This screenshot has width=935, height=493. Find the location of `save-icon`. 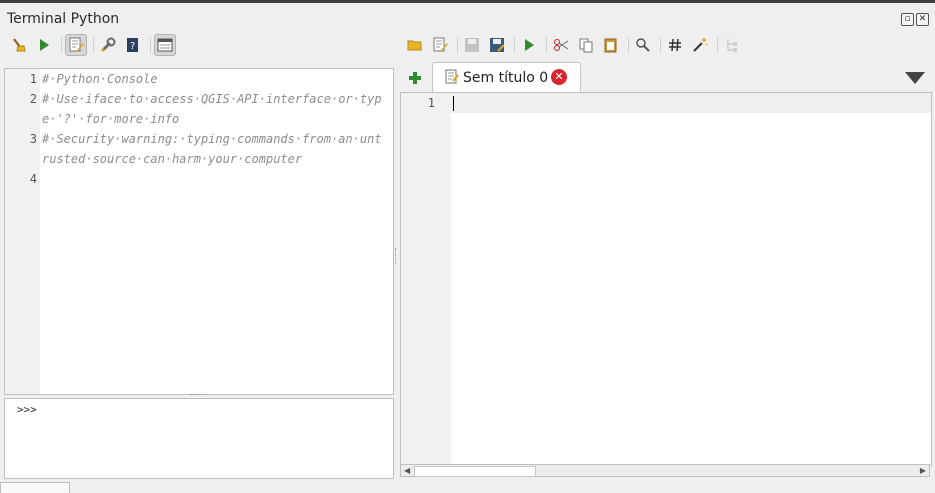

save-icon is located at coordinates (472, 45).